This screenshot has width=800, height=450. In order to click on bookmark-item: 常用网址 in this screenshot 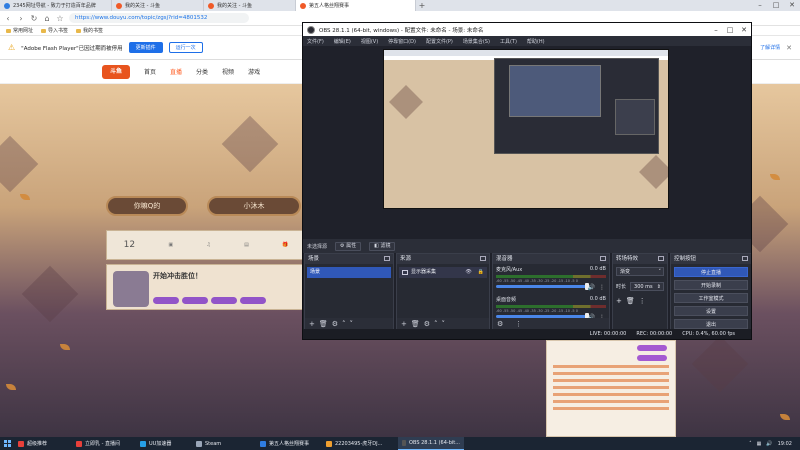, I will do `click(19, 30)`.